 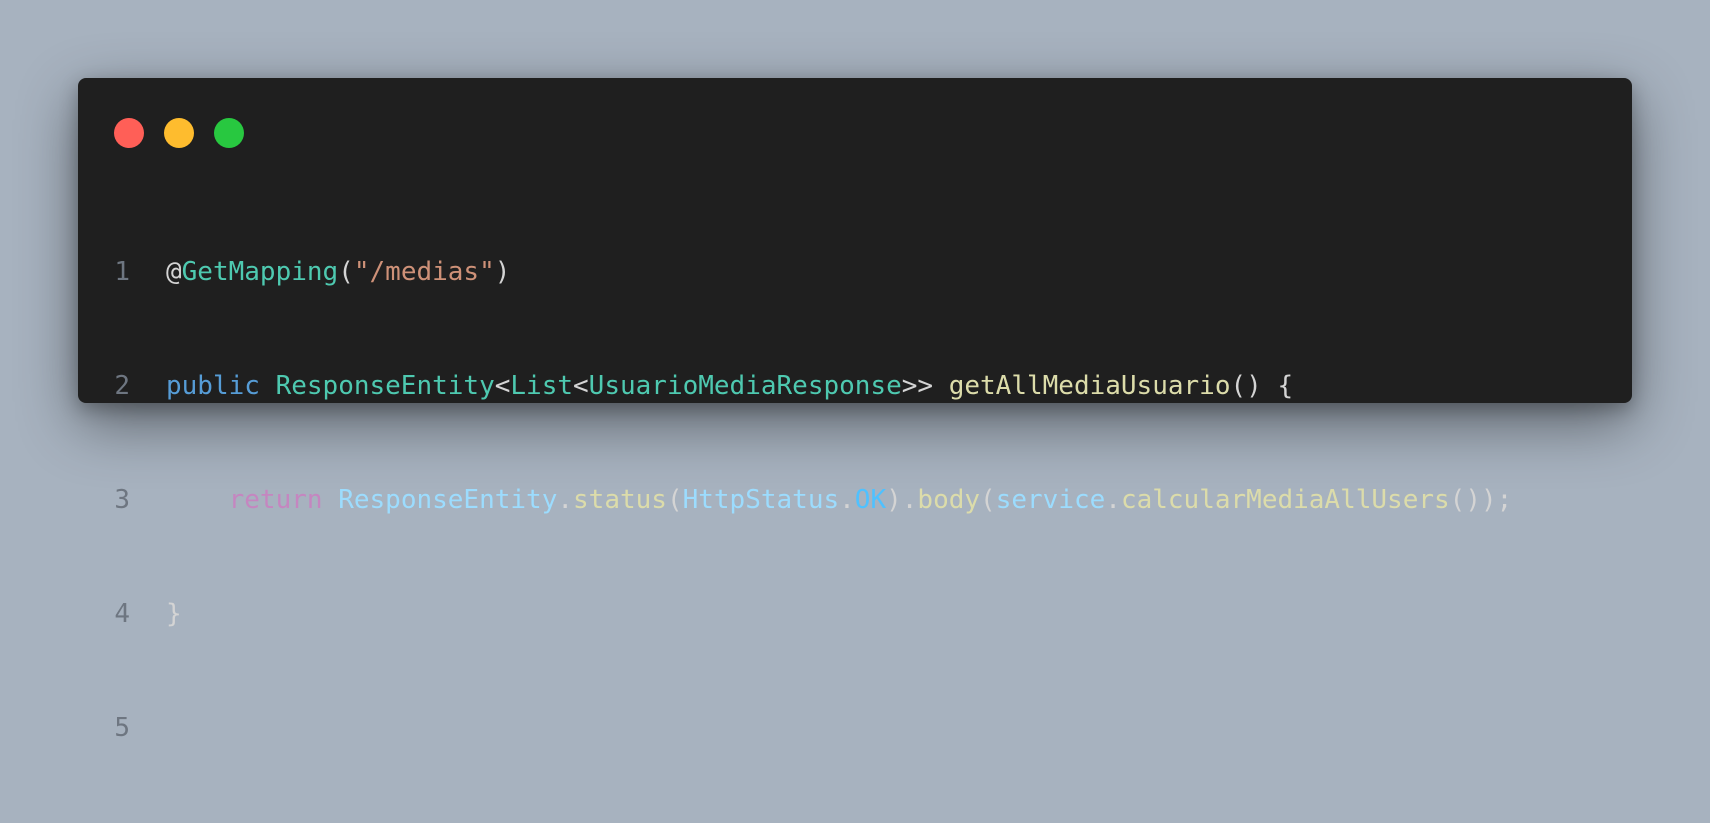 What do you see at coordinates (1262, 386) in the screenshot?
I see `code-token: () {` at bounding box center [1262, 386].